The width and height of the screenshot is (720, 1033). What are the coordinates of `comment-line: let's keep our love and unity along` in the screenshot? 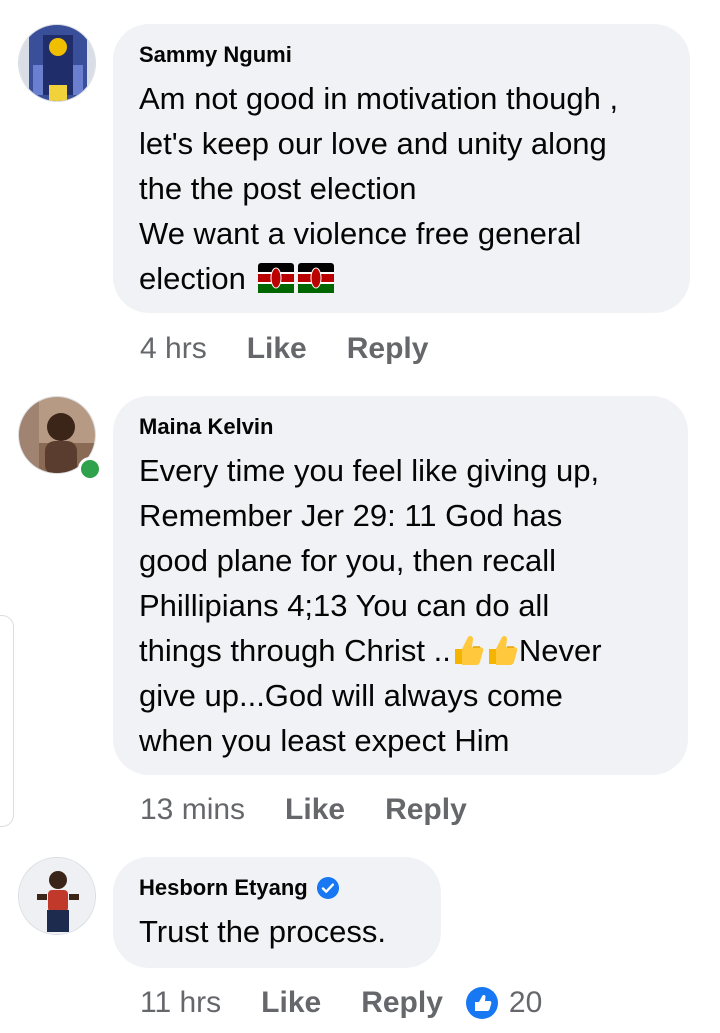 It's located at (373, 143).